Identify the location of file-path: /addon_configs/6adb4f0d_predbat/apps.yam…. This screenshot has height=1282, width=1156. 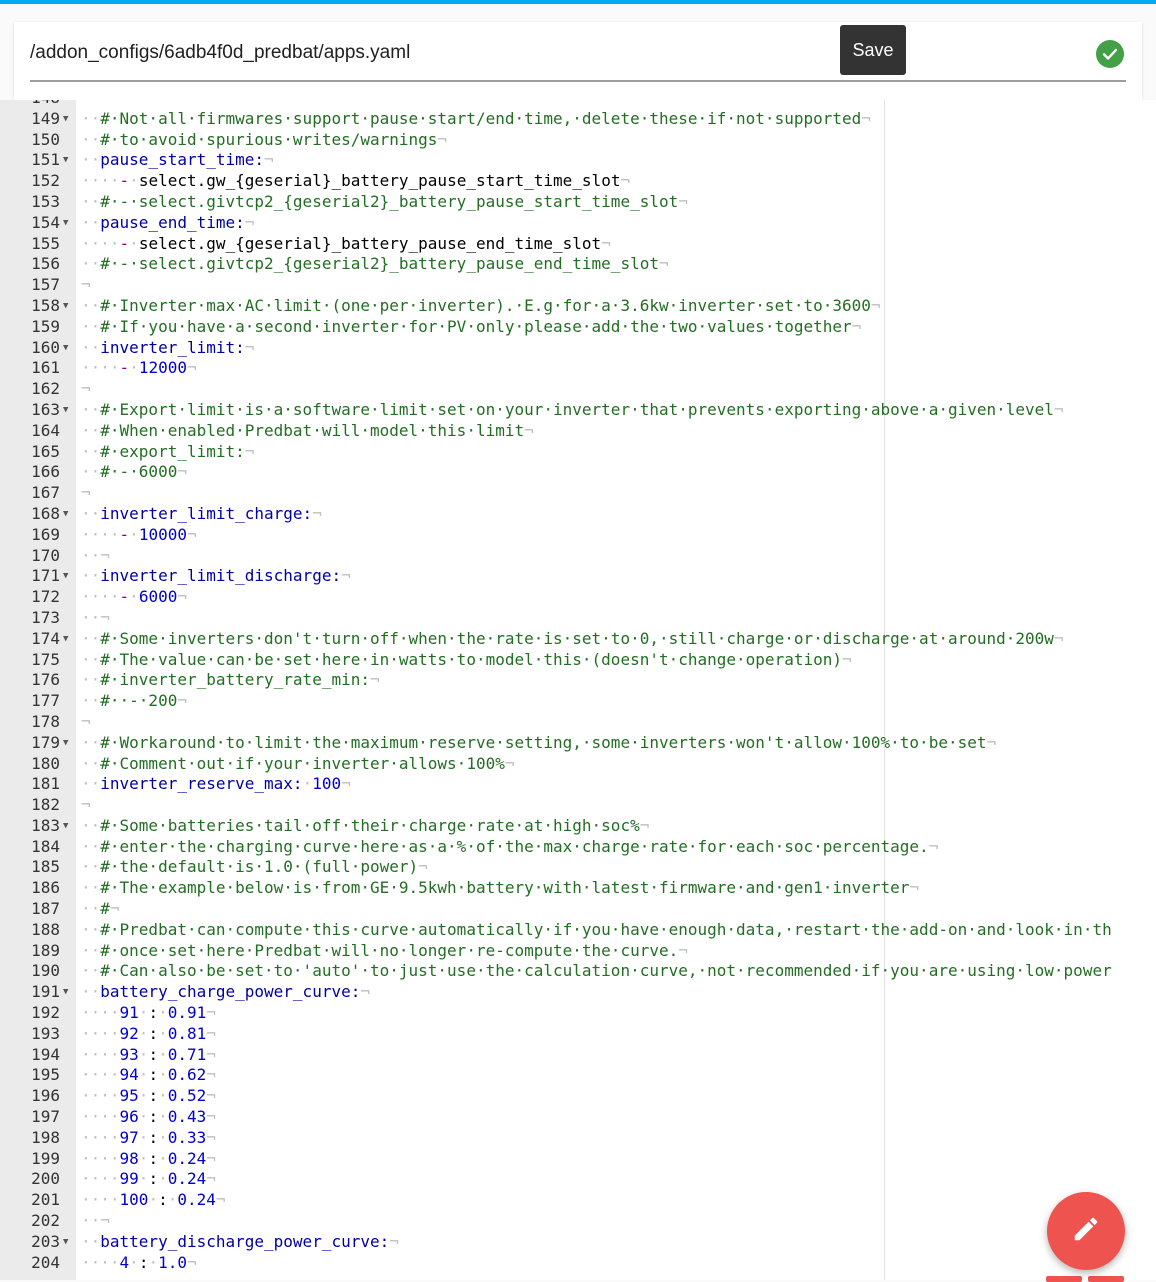
(220, 53).